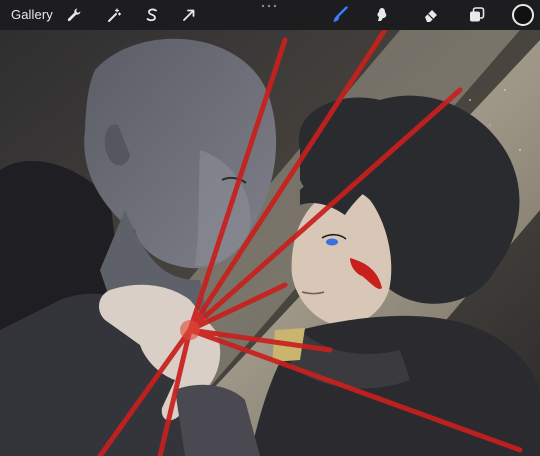  I want to click on eraser-button, so click(431, 15).